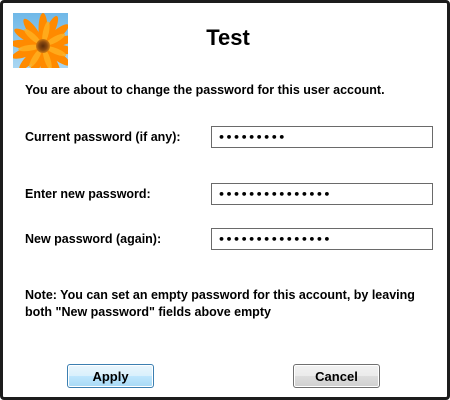 This screenshot has height=400, width=450. What do you see at coordinates (322, 137) in the screenshot?
I see `current-password-field` at bounding box center [322, 137].